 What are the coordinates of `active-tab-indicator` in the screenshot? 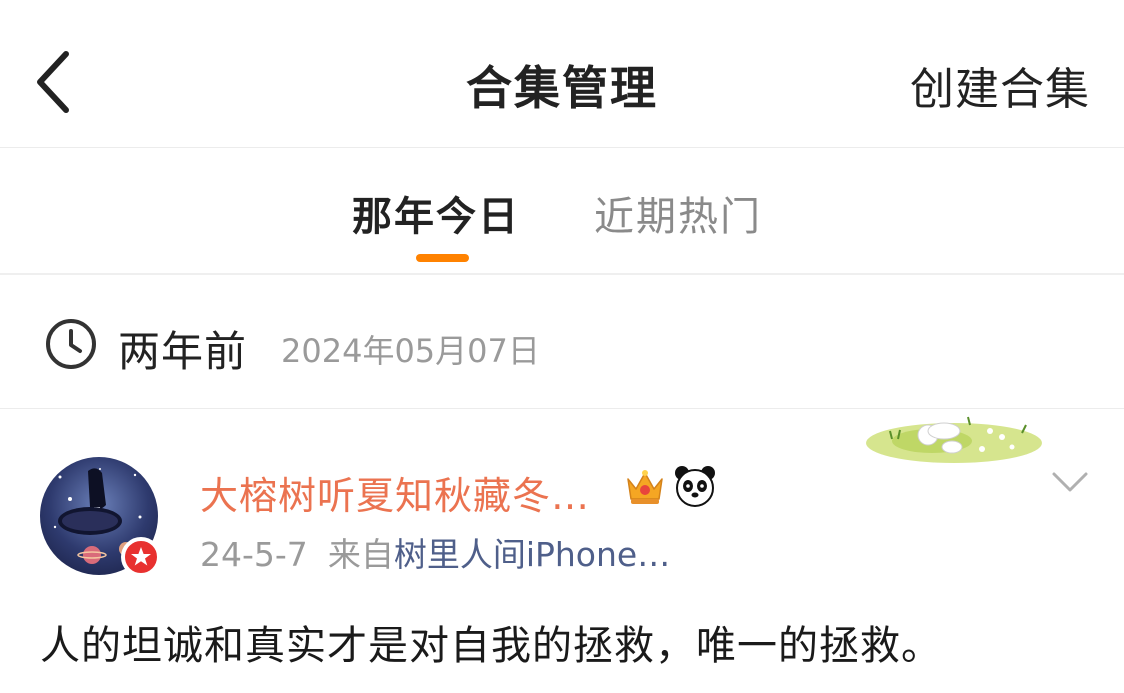 It's located at (442, 258).